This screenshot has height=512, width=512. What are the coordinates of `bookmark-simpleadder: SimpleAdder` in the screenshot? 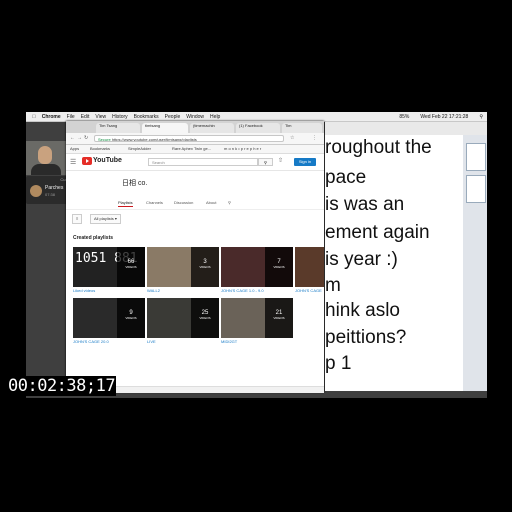 It's located at (139, 148).